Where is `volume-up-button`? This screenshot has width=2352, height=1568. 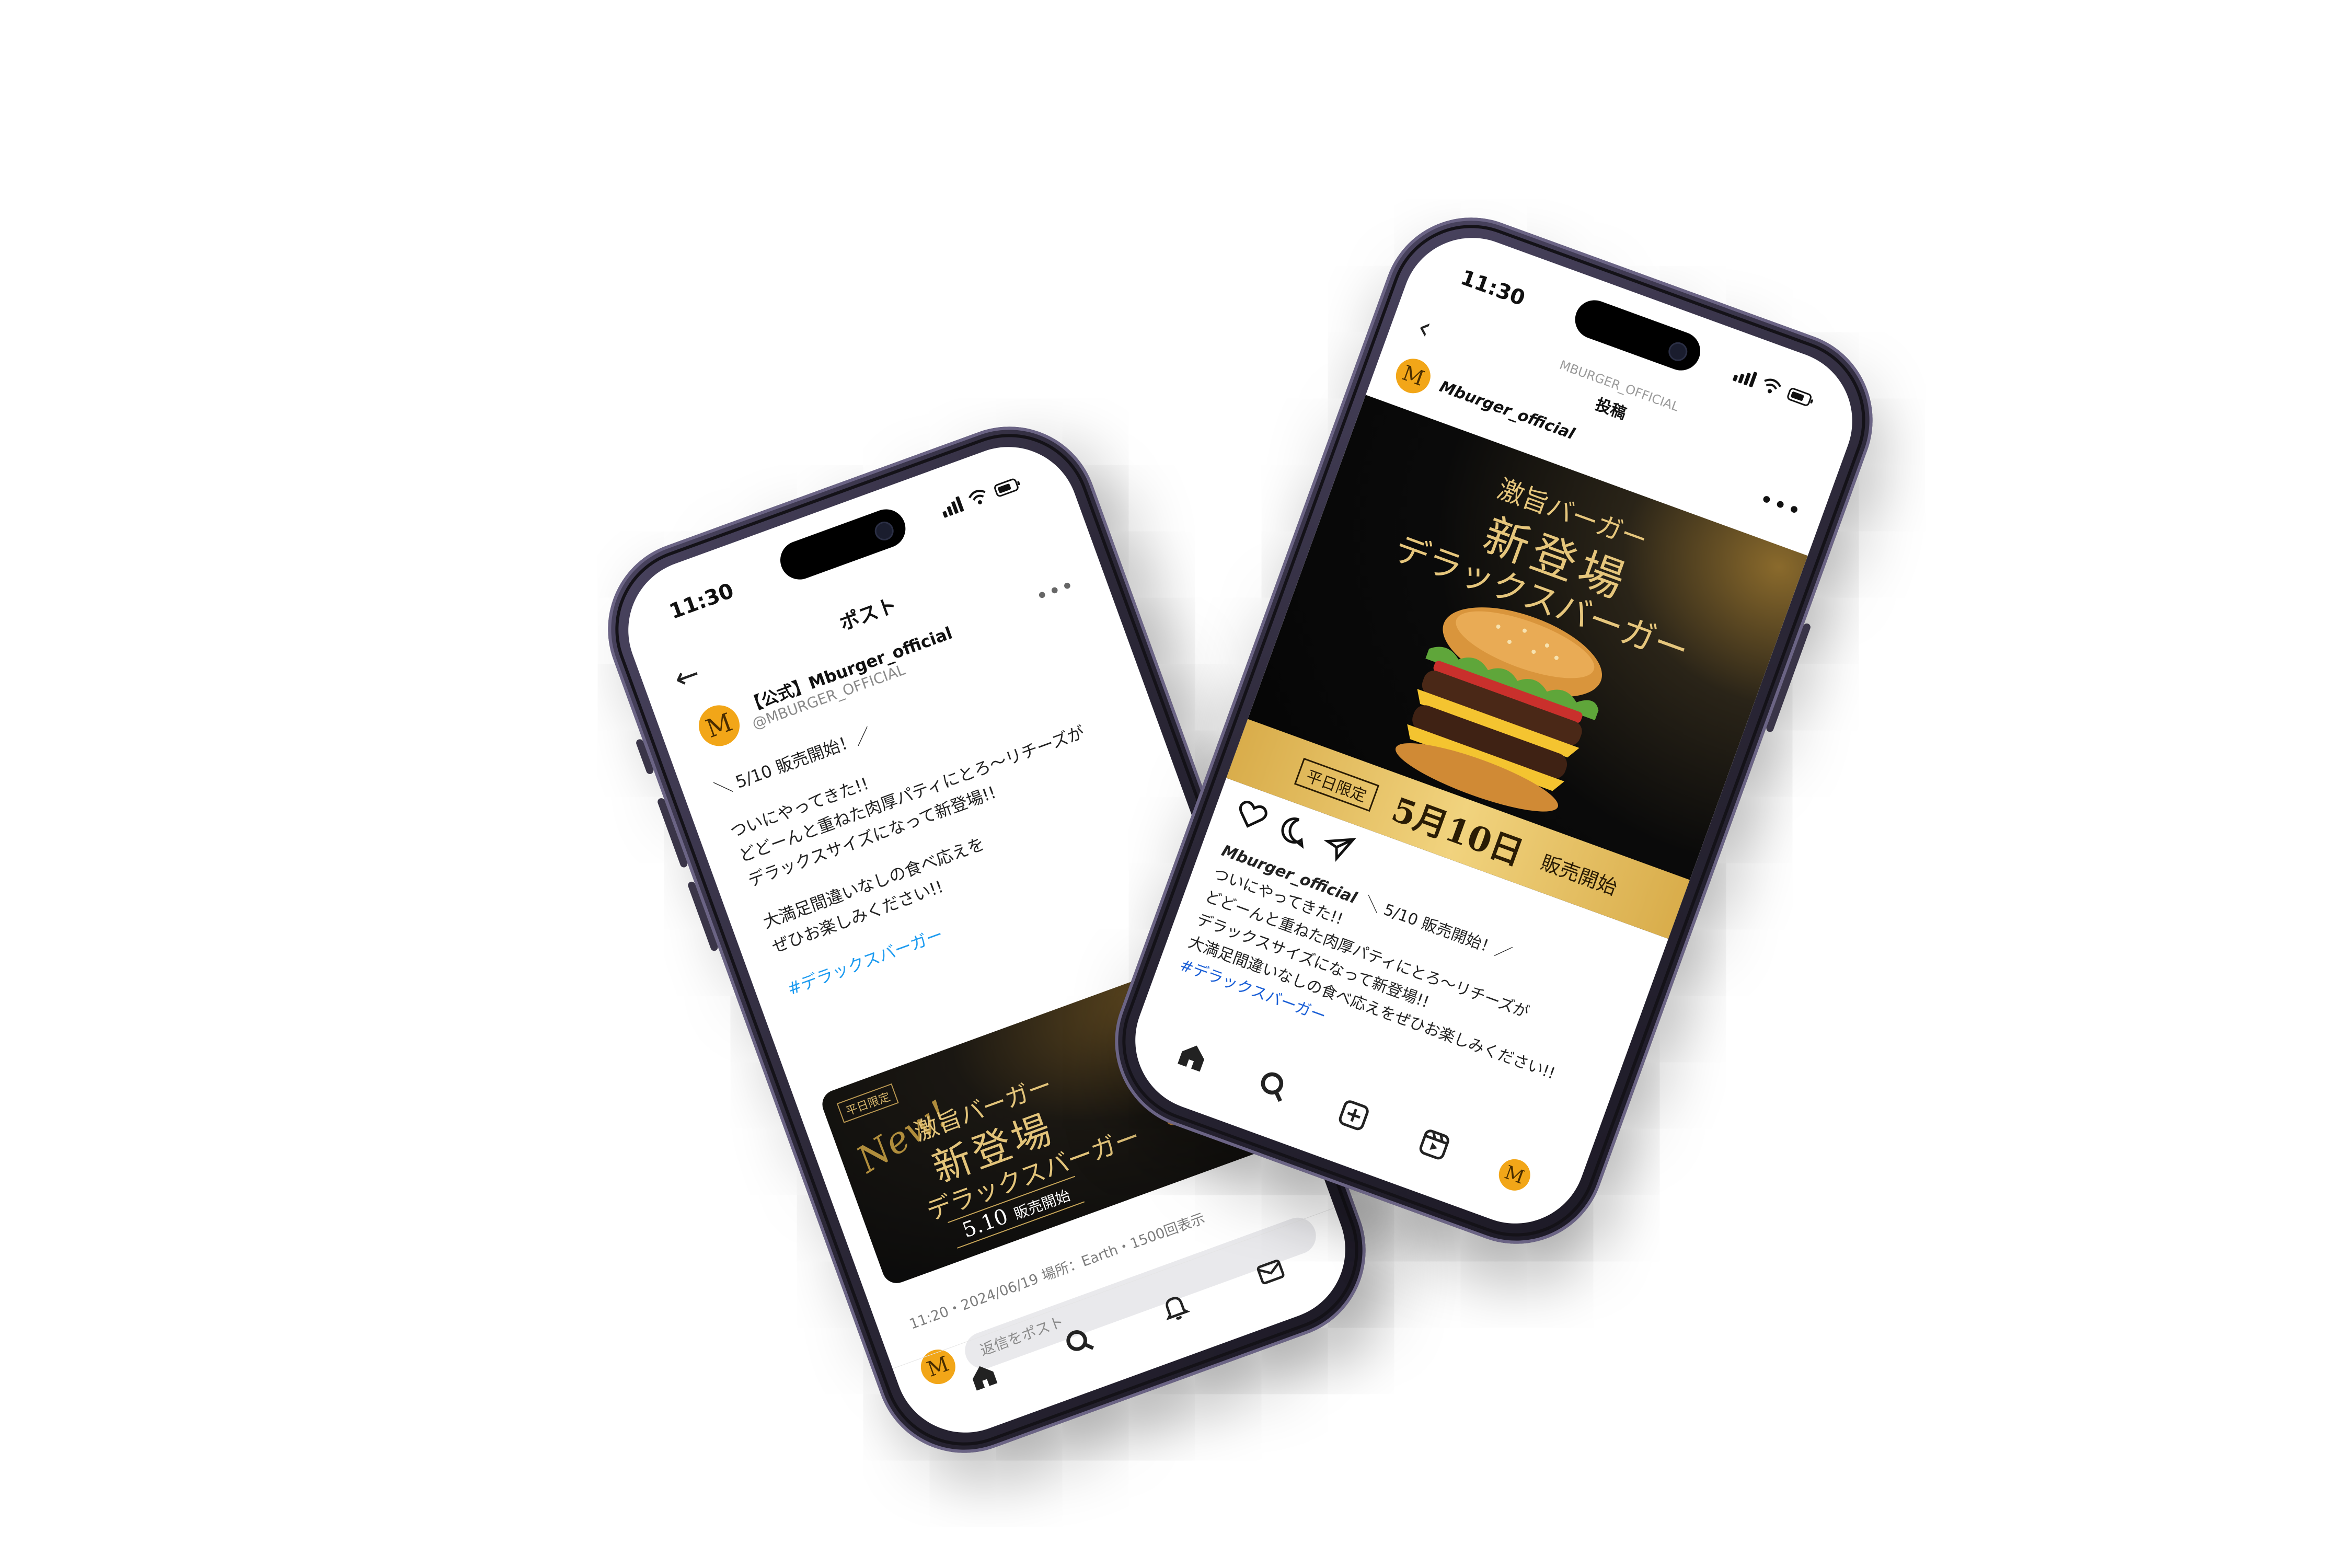 volume-up-button is located at coordinates (672, 833).